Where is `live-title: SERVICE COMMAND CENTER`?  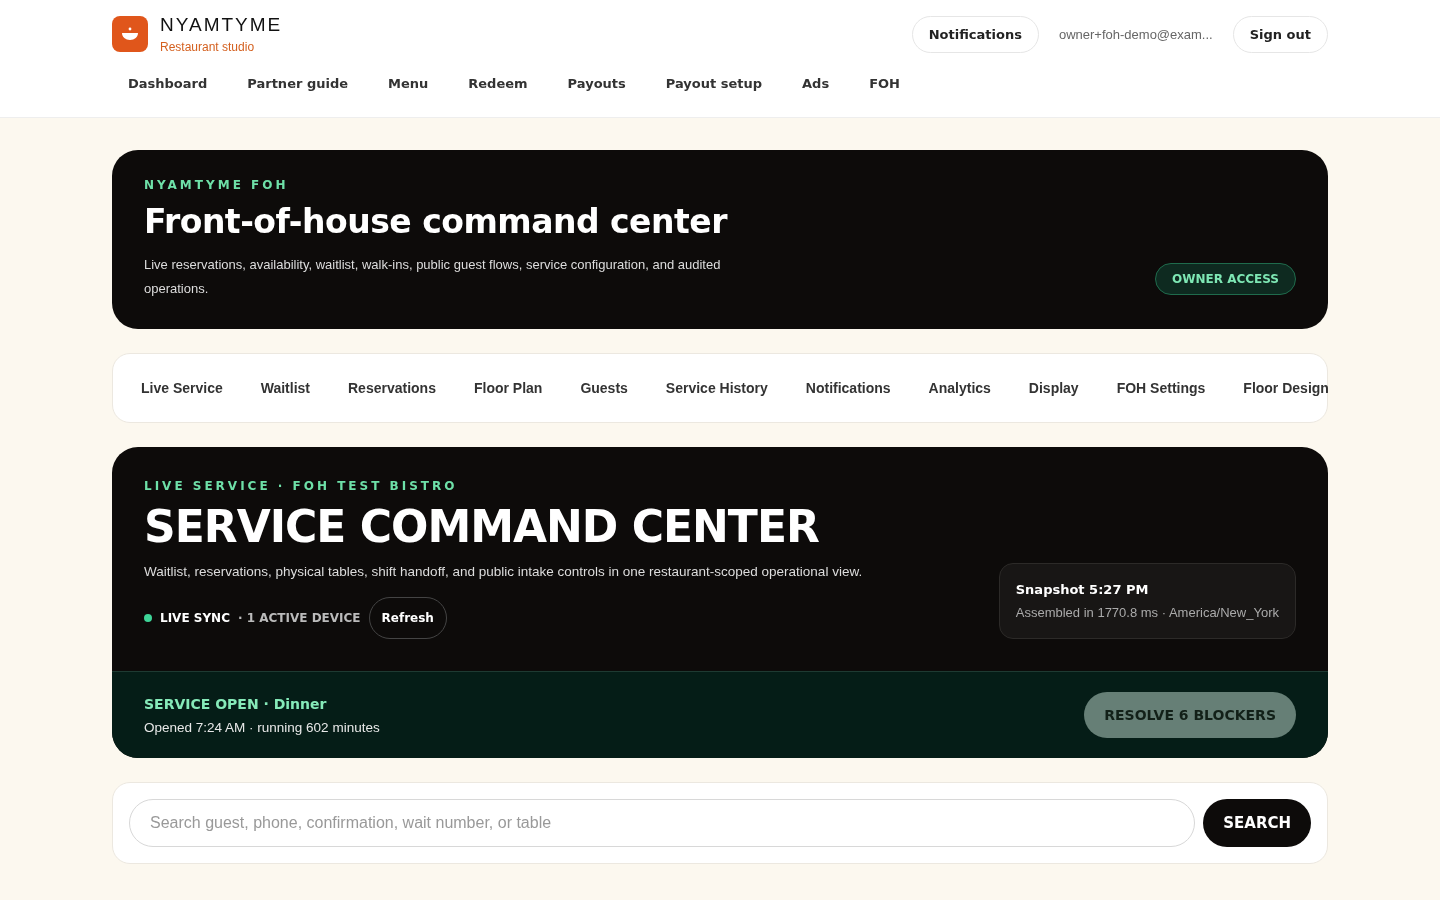
live-title: SERVICE COMMAND CENTER is located at coordinates (482, 526).